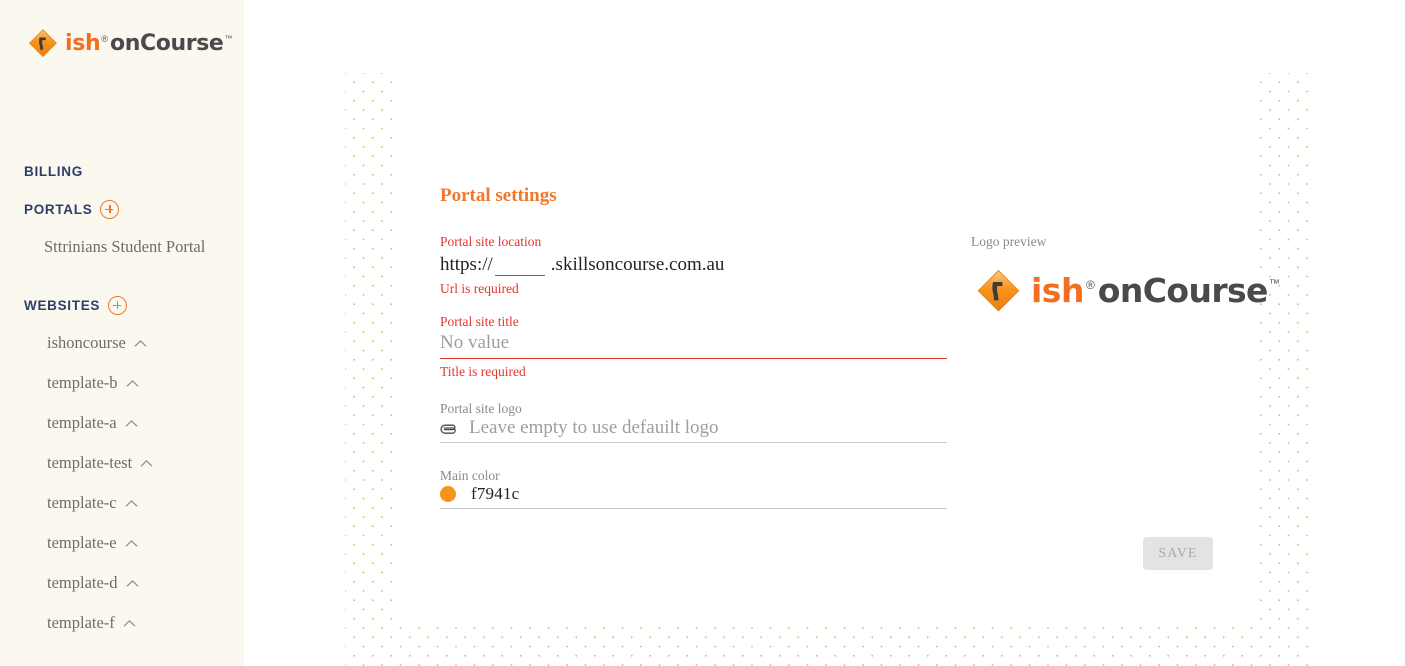 Image resolution: width=1405 pixels, height=666 pixels. I want to click on add-portal-icon, so click(110, 209).